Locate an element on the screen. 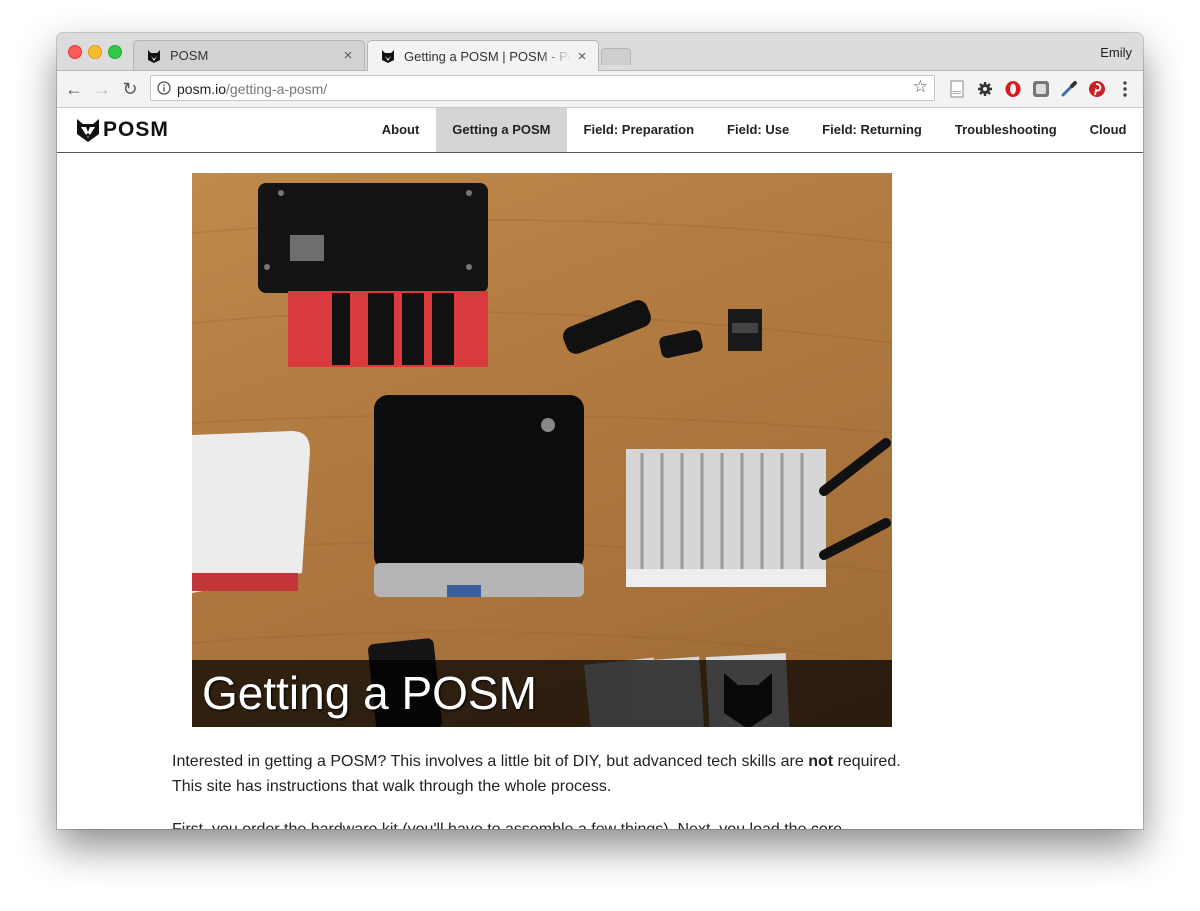 This screenshot has width=1200, height=911. star-icon: ☆ is located at coordinates (920, 87).